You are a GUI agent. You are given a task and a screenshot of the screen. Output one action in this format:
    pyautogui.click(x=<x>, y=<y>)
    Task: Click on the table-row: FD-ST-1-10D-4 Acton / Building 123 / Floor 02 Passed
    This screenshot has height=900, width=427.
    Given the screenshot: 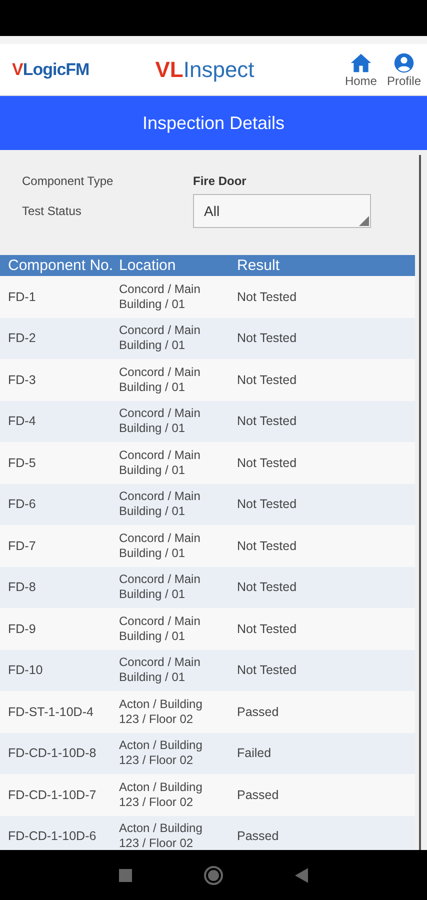 What is the action you would take?
    pyautogui.click(x=207, y=711)
    